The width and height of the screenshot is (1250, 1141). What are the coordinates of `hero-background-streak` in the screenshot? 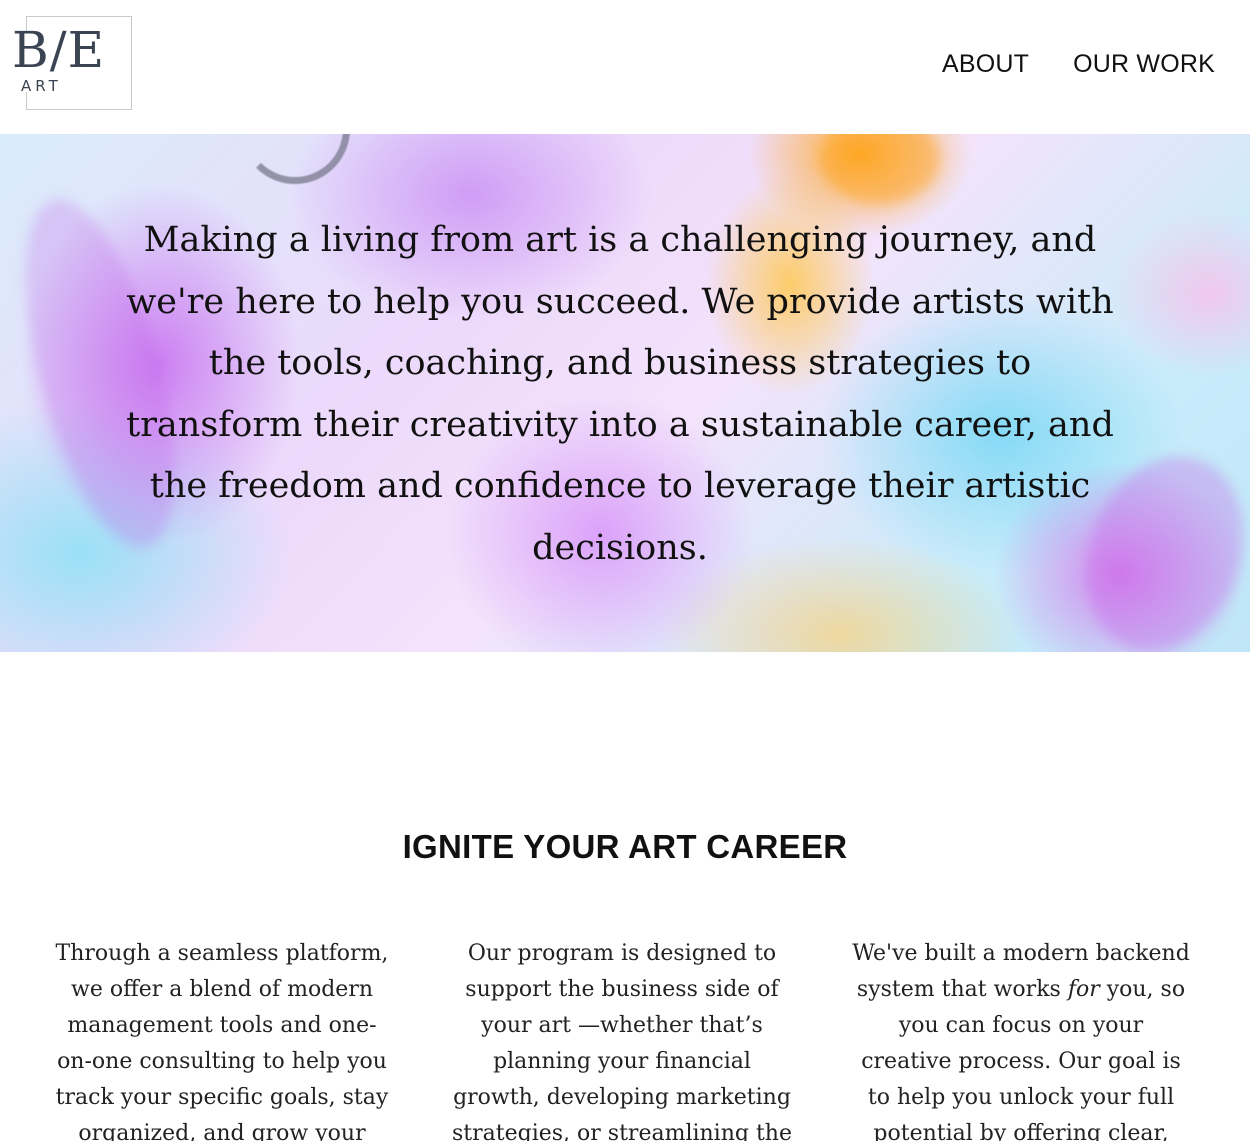 It's located at (880, 169).